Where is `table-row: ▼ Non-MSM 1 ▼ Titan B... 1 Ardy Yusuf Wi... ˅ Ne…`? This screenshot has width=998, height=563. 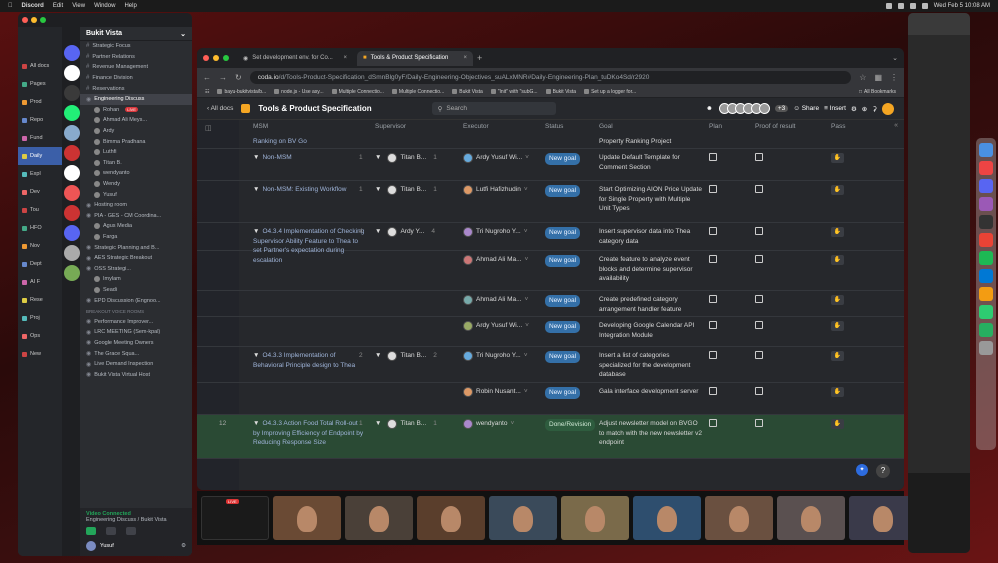
table-row: ▼ Non-MSM 1 ▼ Titan B... 1 Ardy Yusuf Wi... ˅ Ne… is located at coordinates (550, 165).